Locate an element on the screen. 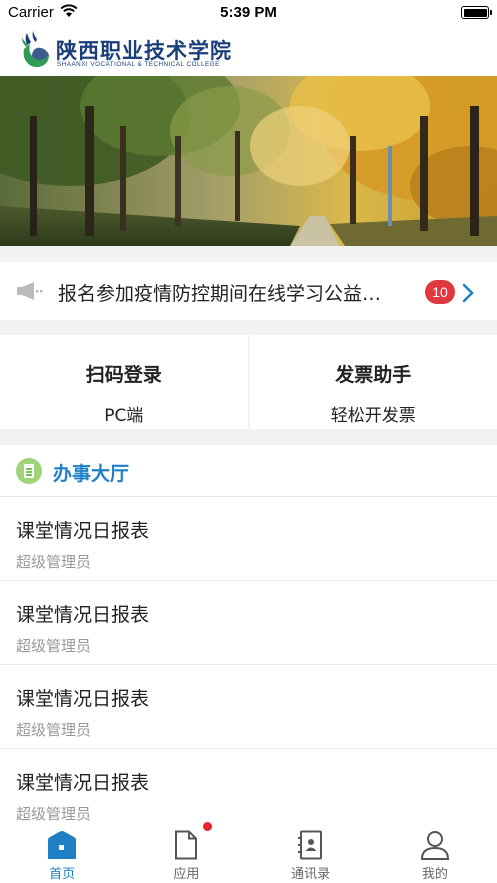 The image size is (497, 883). scan-login-tile: 扫码登录 PC端 is located at coordinates (124, 382).